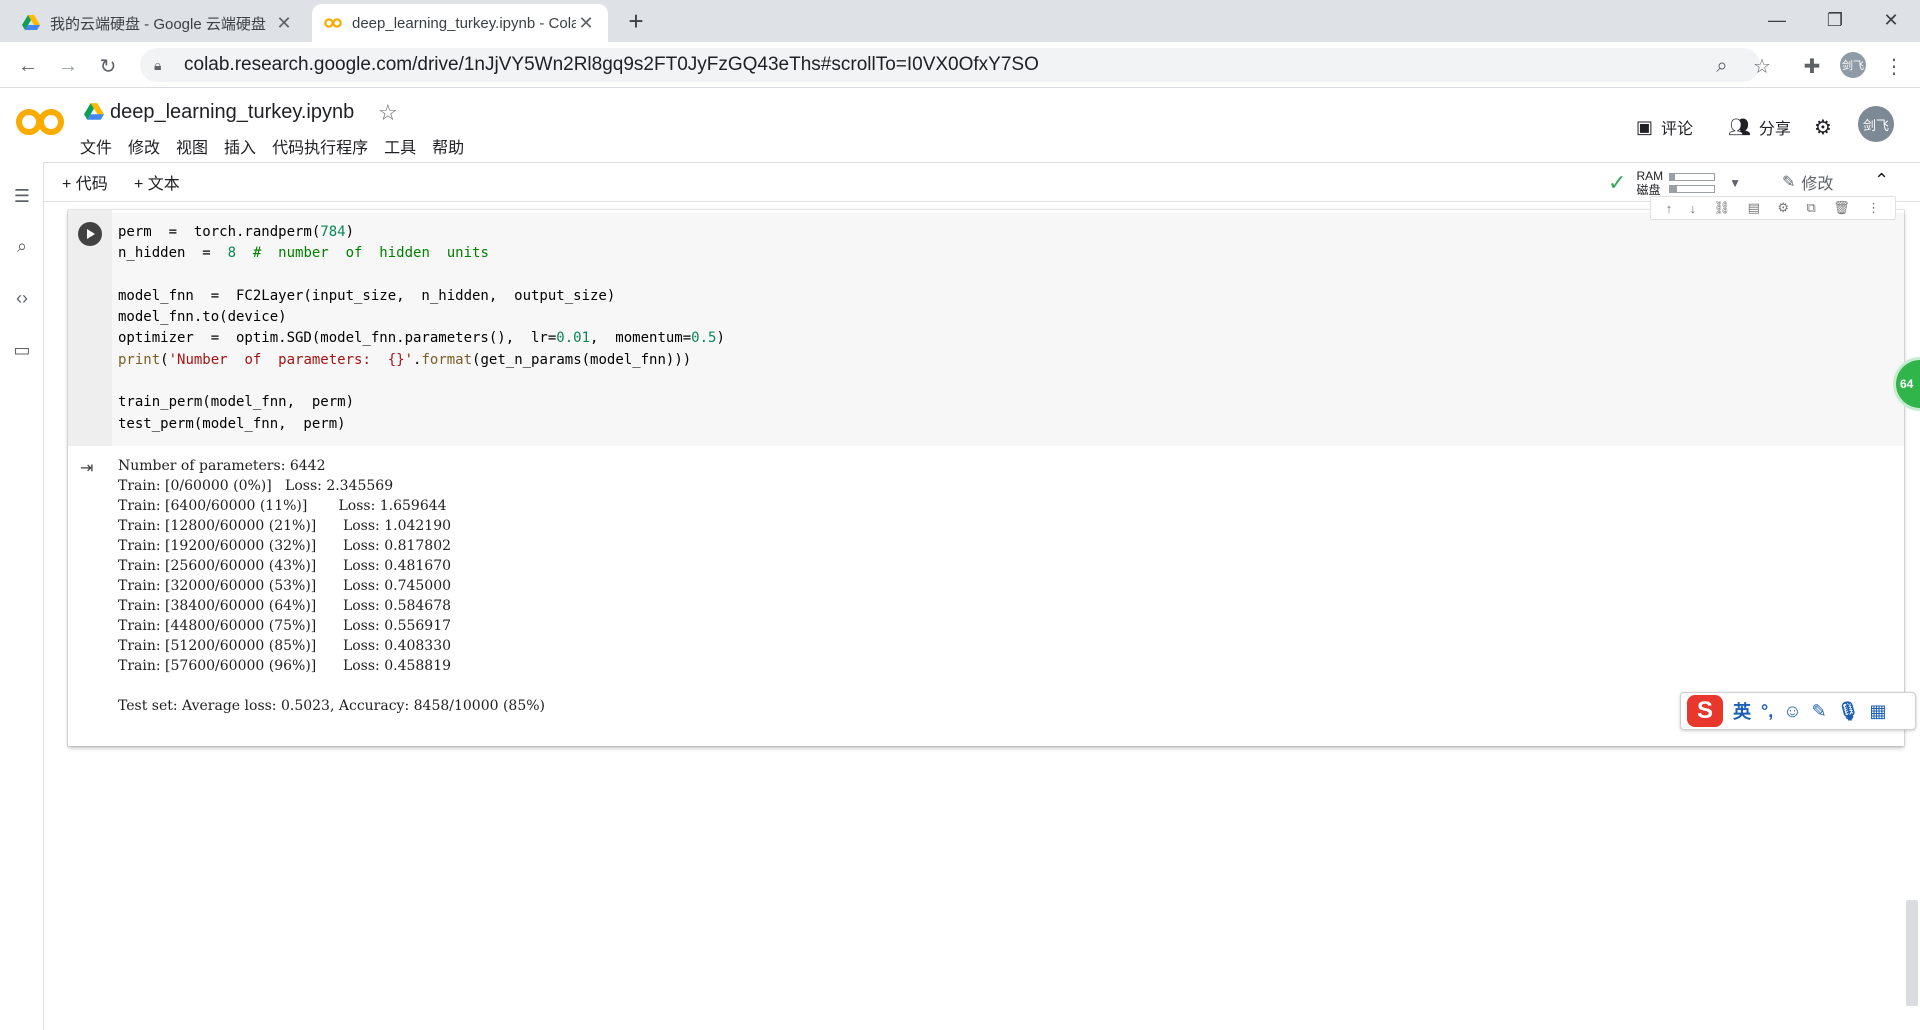 This screenshot has height=1030, width=1920. I want to click on forward-icon: →, so click(68, 66).